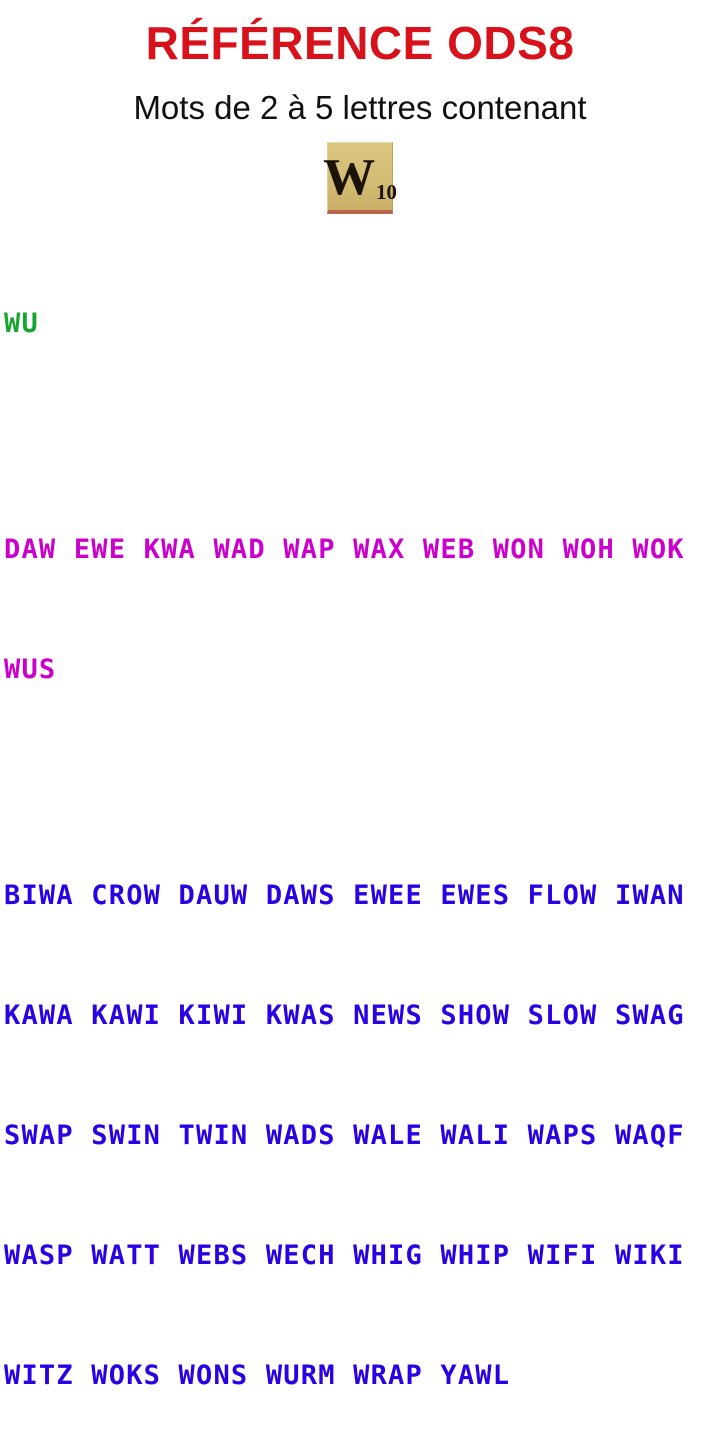  I want to click on scrabble-tile-value: 10, so click(386, 192).